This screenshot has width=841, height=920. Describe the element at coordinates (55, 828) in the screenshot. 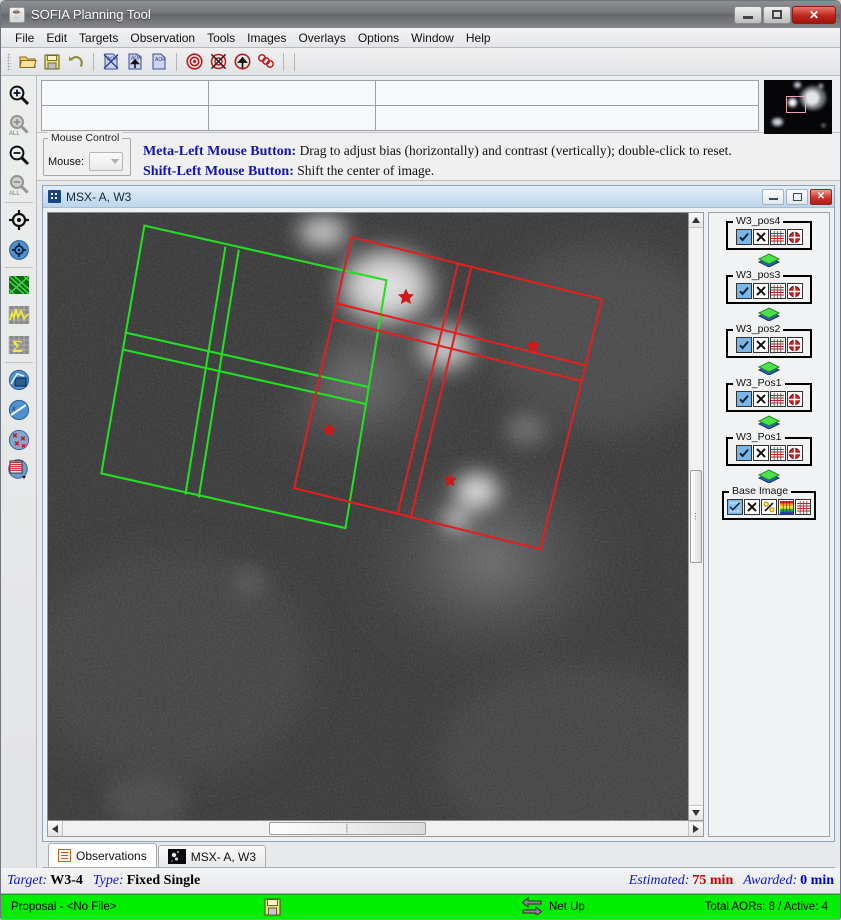

I see `scroll-left-arrow-icon` at that location.